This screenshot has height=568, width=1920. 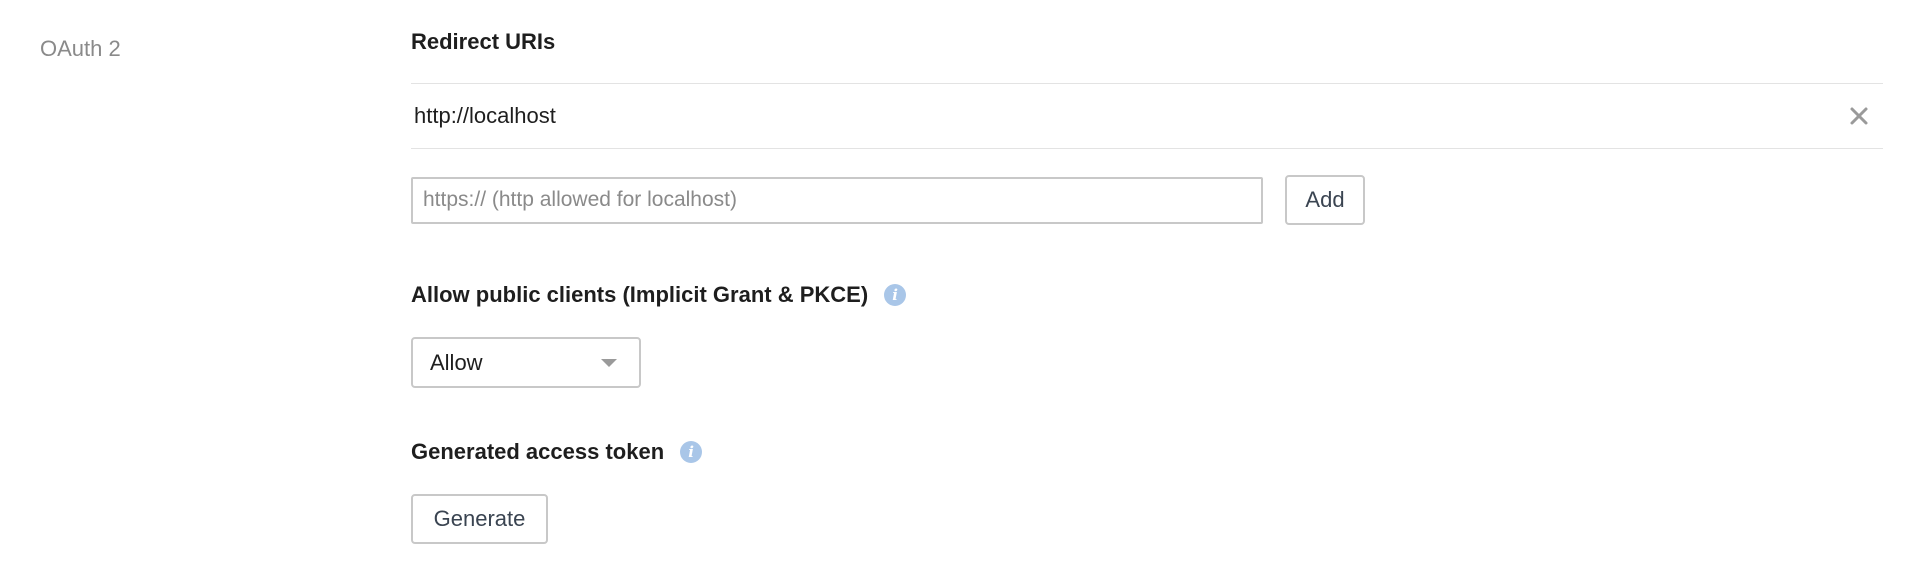 What do you see at coordinates (483, 41) in the screenshot?
I see `redirect-uris-heading: Redirect URIs` at bounding box center [483, 41].